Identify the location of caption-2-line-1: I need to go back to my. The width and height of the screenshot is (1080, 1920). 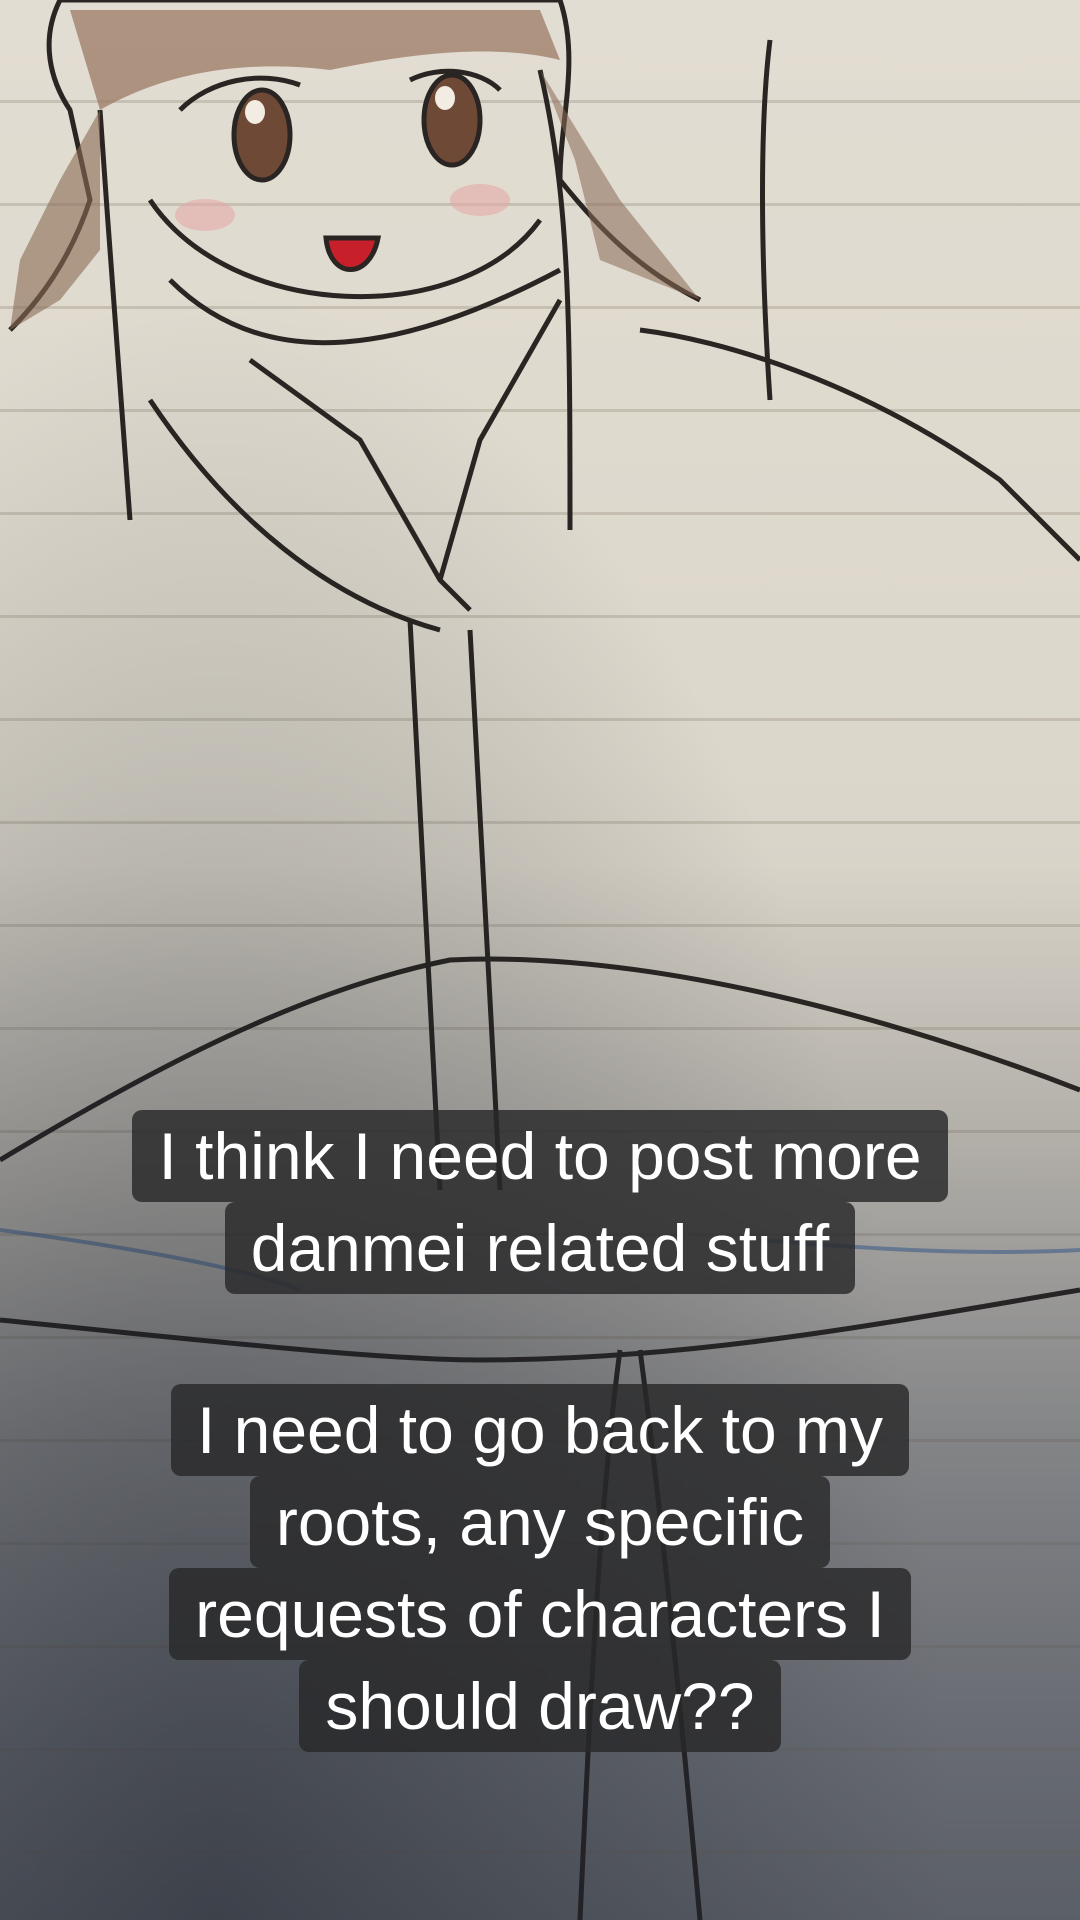
(540, 1430).